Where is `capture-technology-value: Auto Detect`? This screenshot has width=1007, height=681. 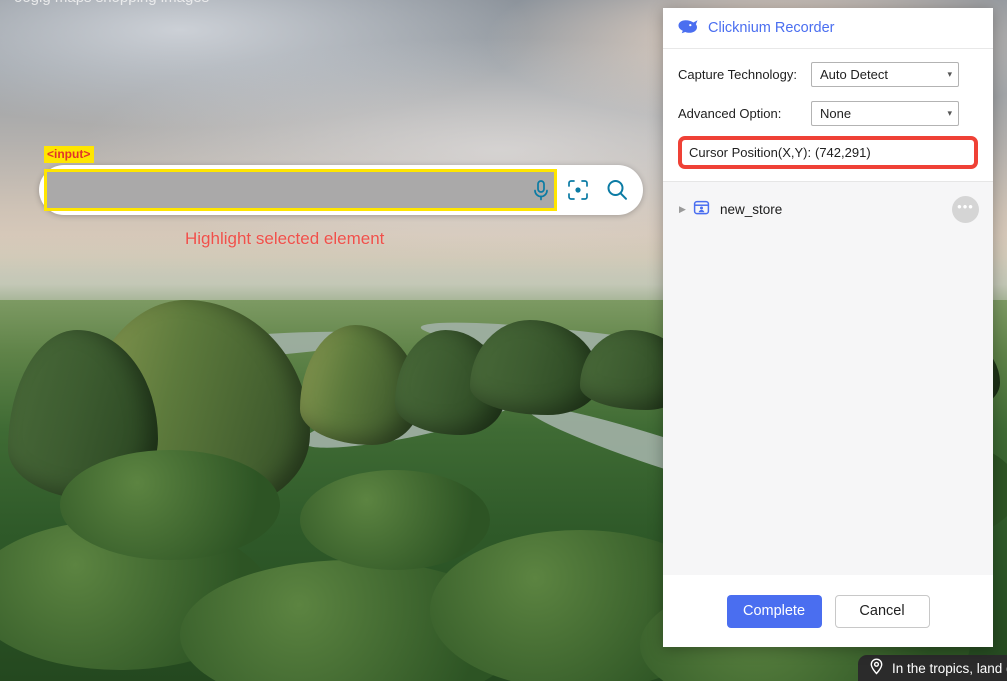
capture-technology-value: Auto Detect is located at coordinates (854, 74).